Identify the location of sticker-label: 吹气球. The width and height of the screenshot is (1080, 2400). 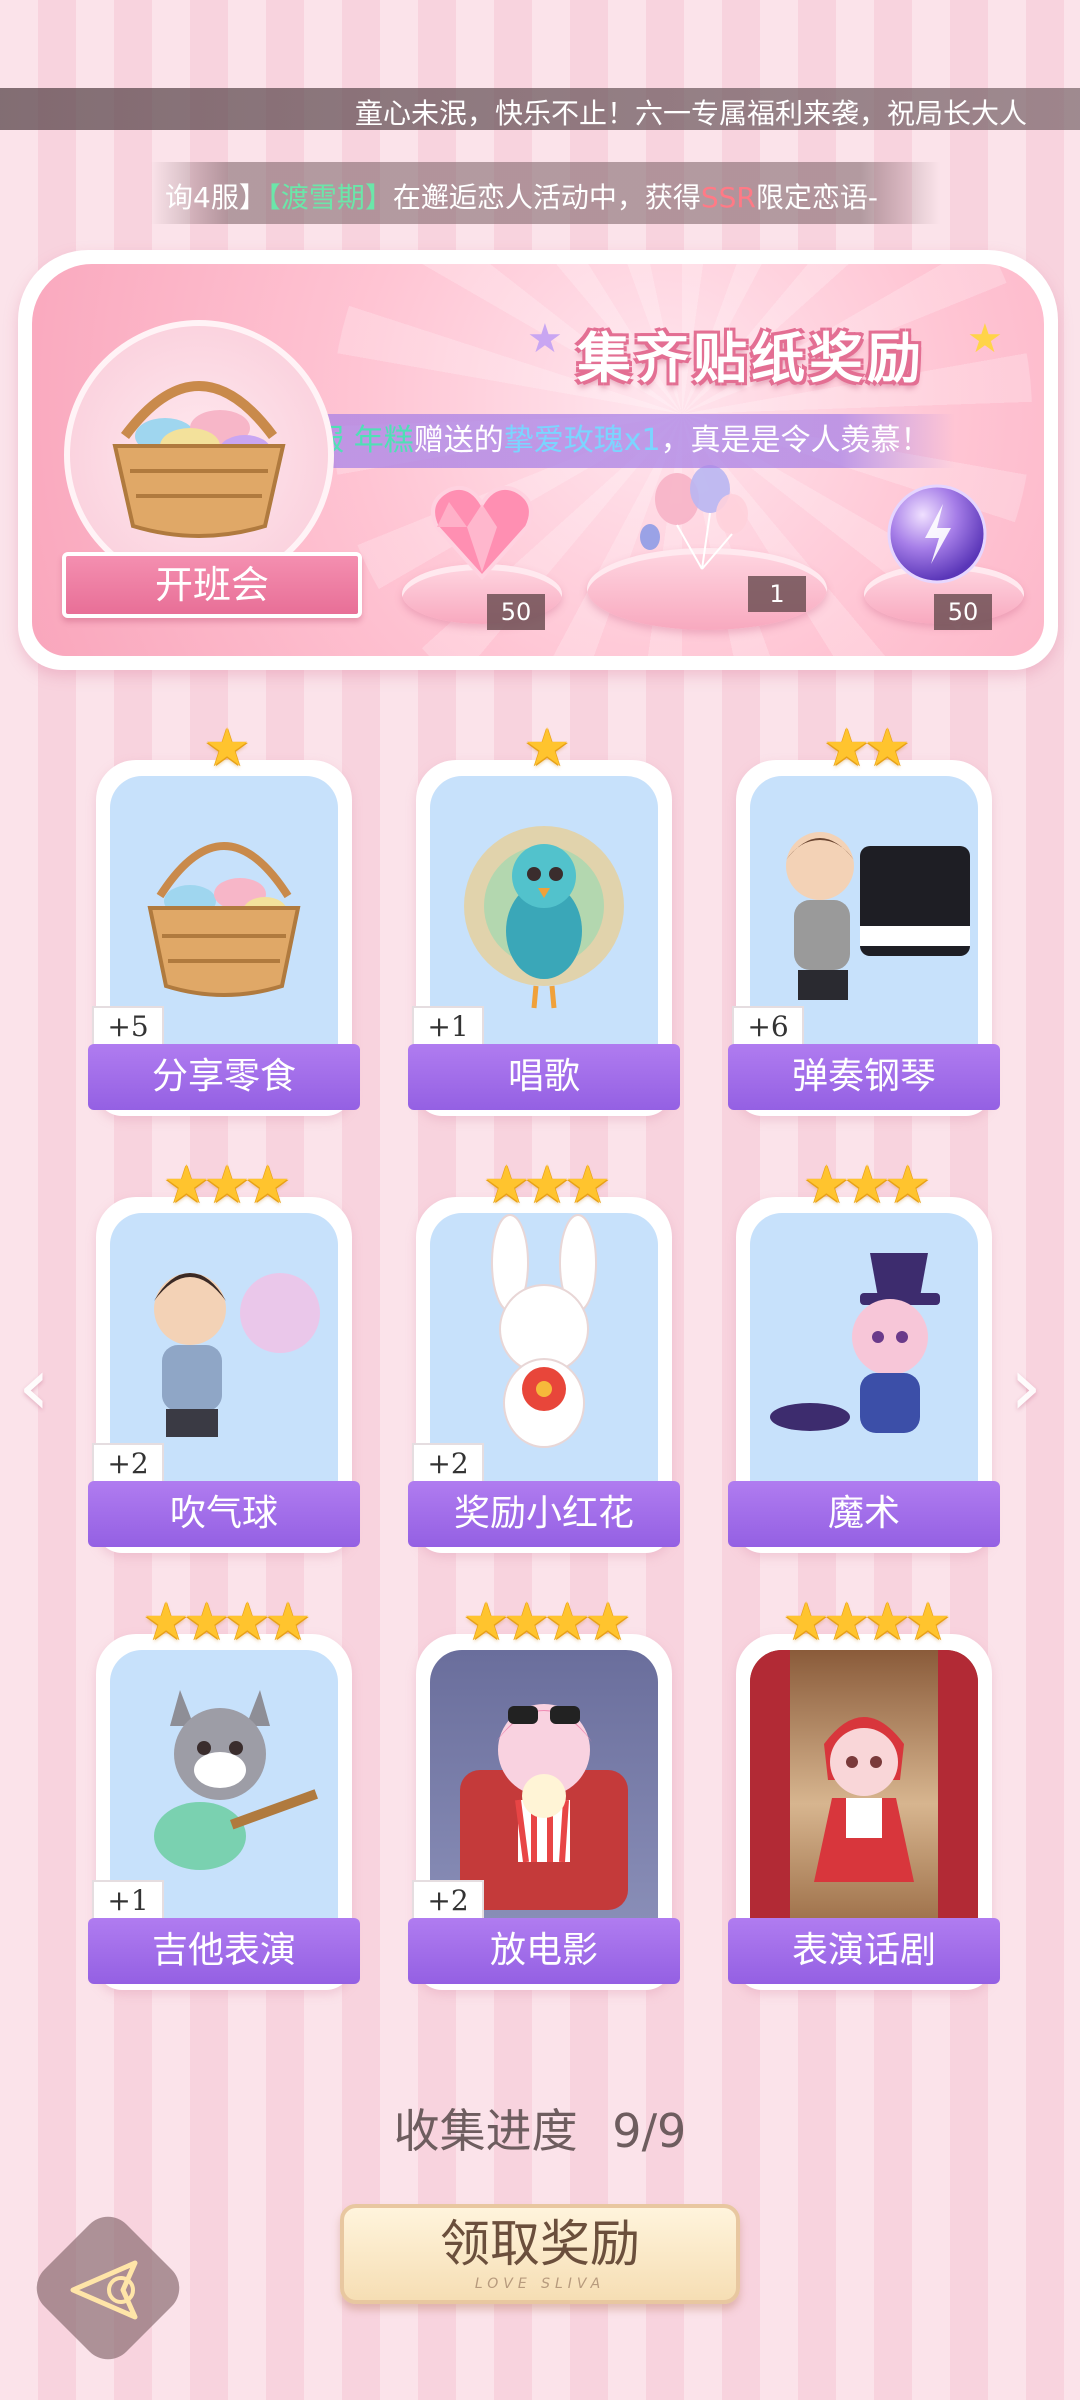
(224, 1514).